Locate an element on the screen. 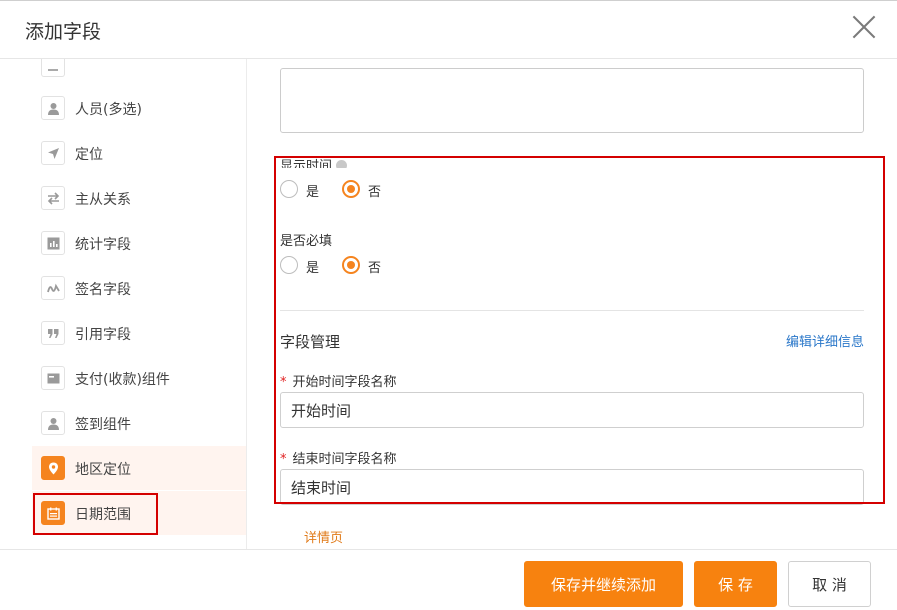  field-type-label: 签到组件 is located at coordinates (103, 425).